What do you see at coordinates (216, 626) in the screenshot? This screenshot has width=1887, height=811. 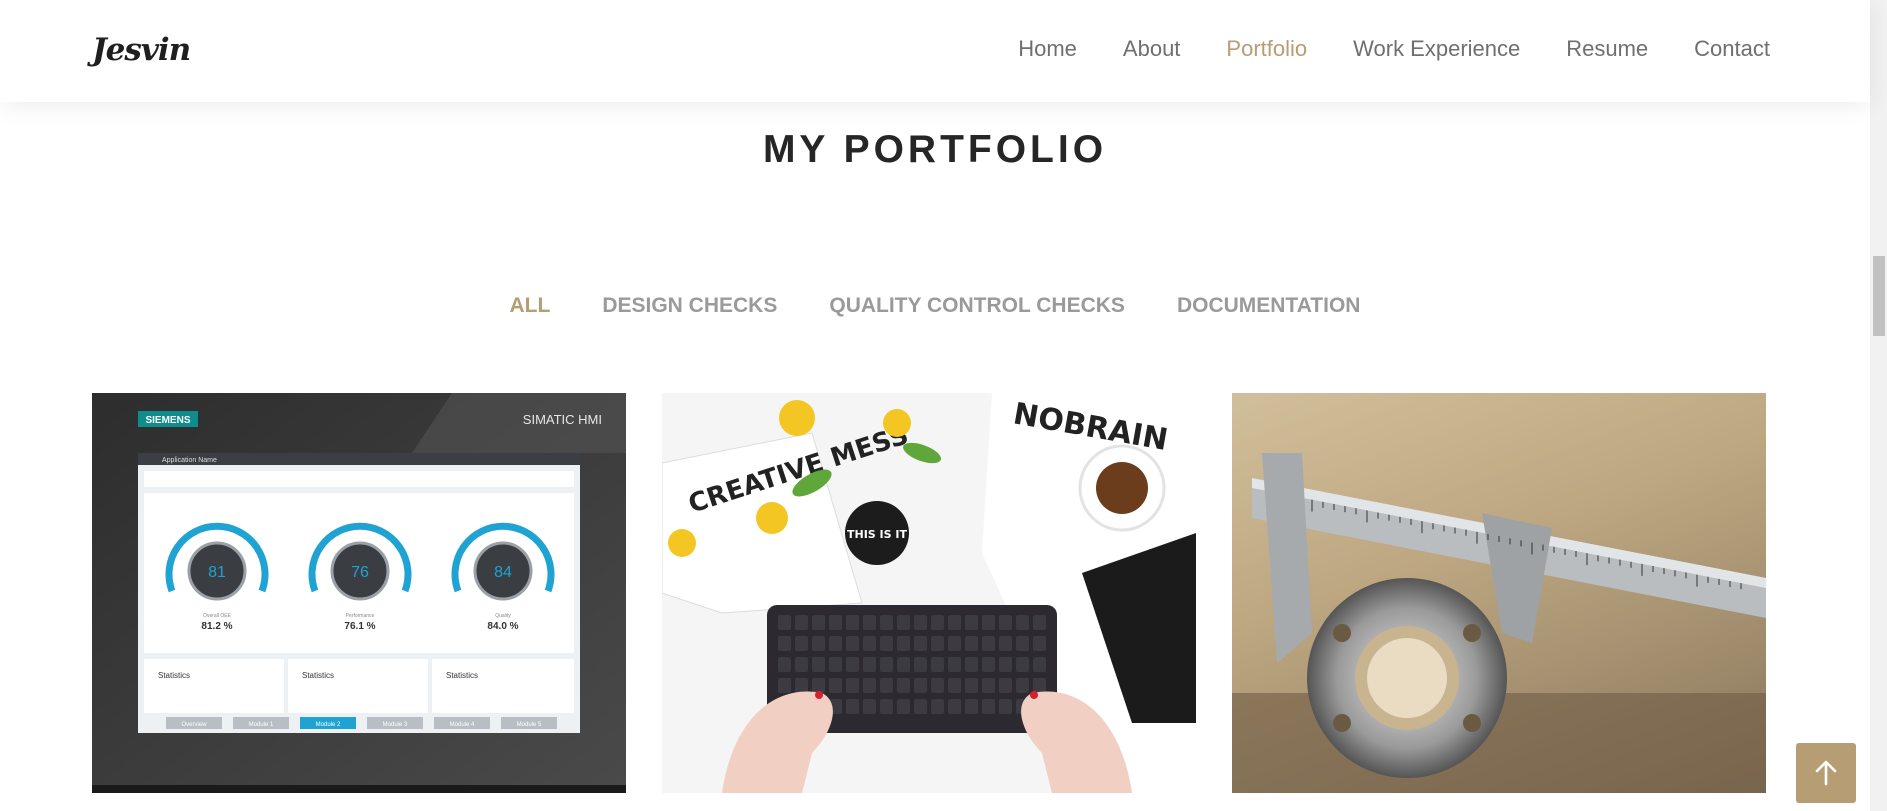 I see `hmi-gauge-percent: 81.2 %` at bounding box center [216, 626].